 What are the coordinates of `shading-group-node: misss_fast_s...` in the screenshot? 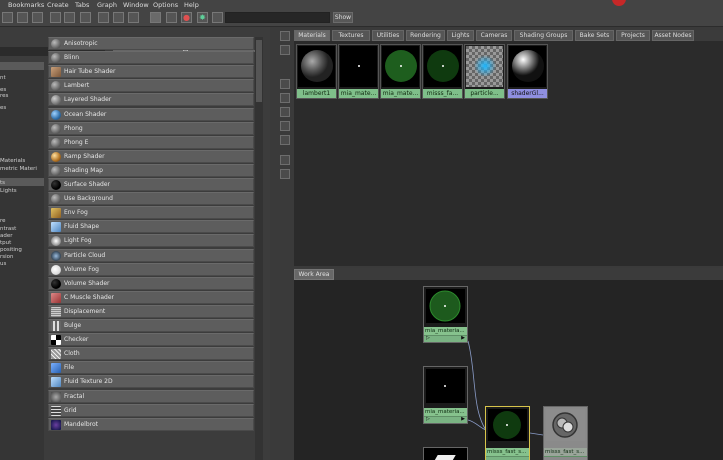 It's located at (565, 433).